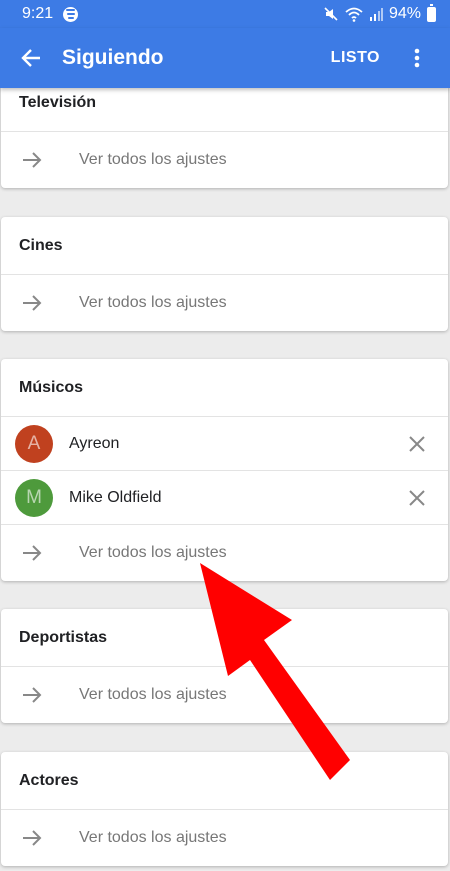 This screenshot has height=871, width=450. I want to click on spotify-icon, so click(71, 14).